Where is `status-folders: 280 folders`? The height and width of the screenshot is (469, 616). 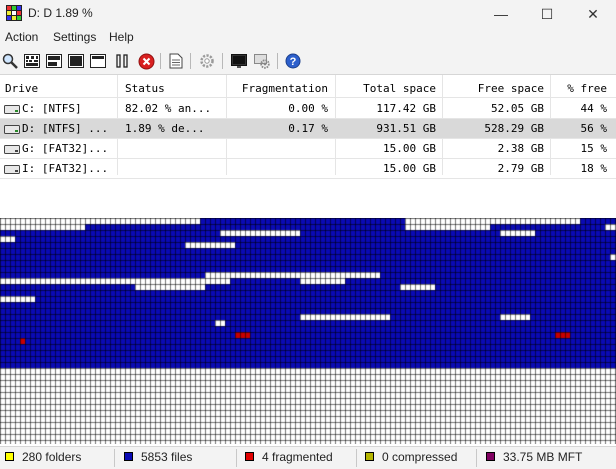
status-folders: 280 folders is located at coordinates (43, 458).